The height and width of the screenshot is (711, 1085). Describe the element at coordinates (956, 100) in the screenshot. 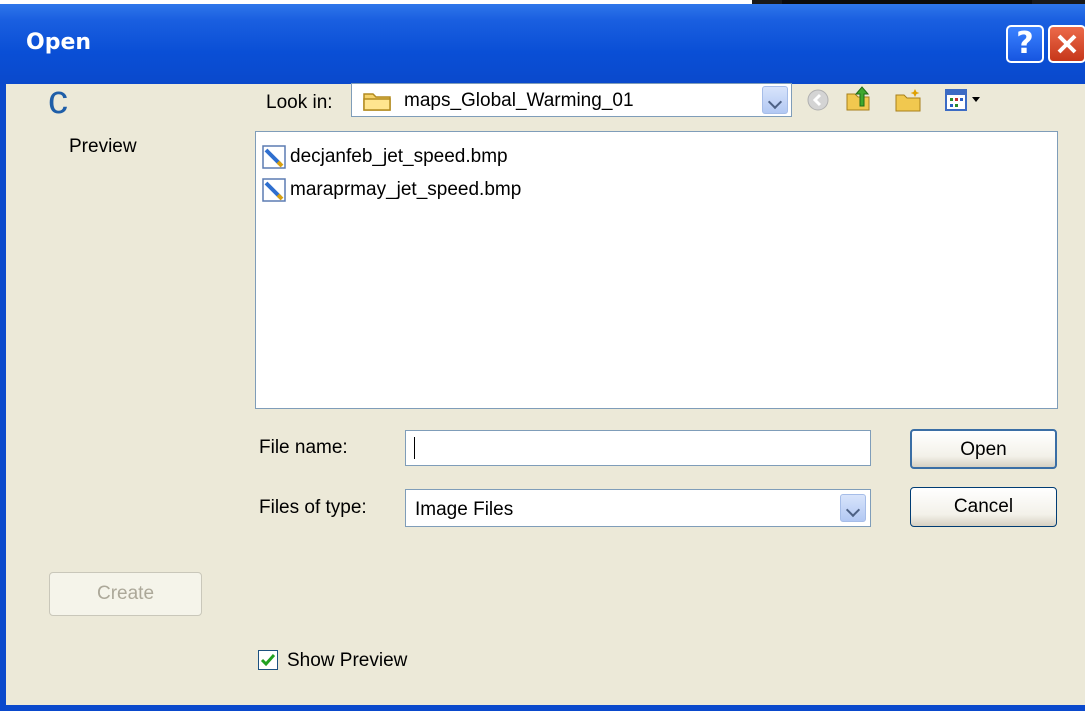

I see `view-menu-icon` at that location.